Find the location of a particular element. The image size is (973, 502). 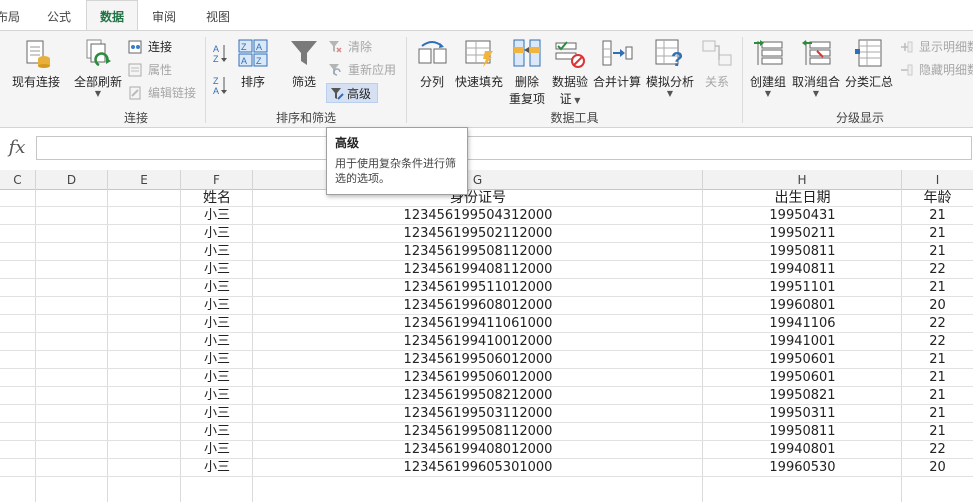

insert-function-fx-button: fx is located at coordinates (17, 148).